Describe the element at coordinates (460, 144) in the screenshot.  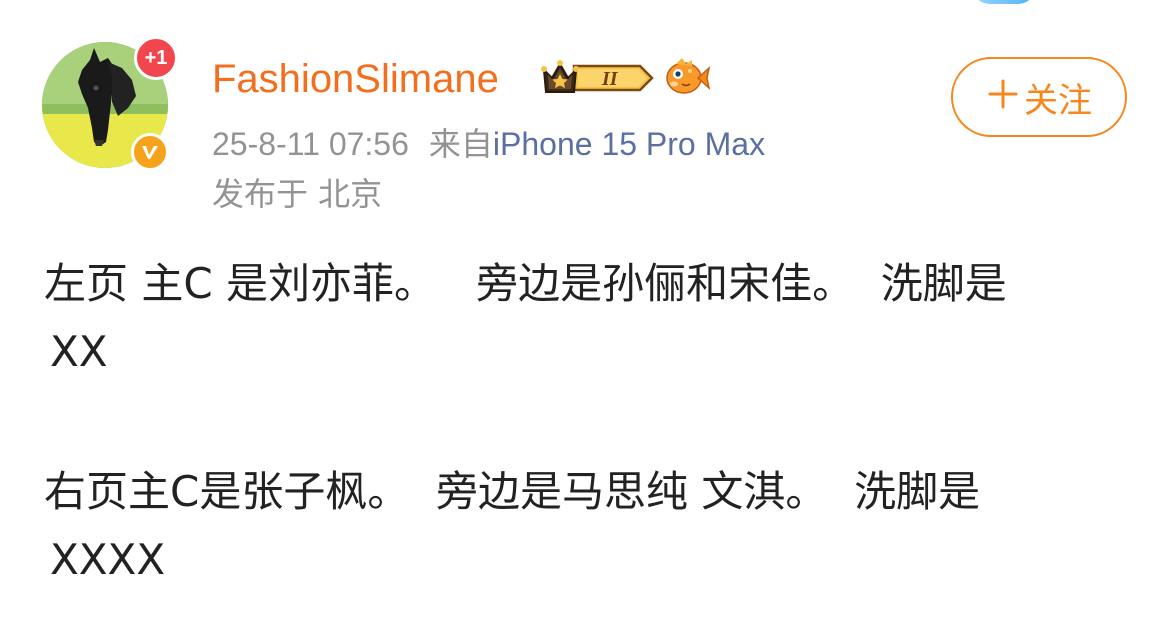
I see `source-prefix: 来自` at that location.